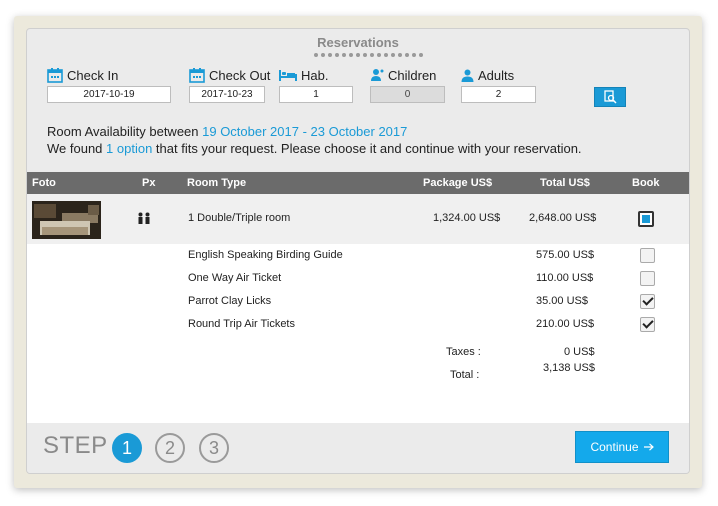 Image resolution: width=718 pixels, height=506 pixels. I want to click on adults-field: Adults 2, so click(498, 85).